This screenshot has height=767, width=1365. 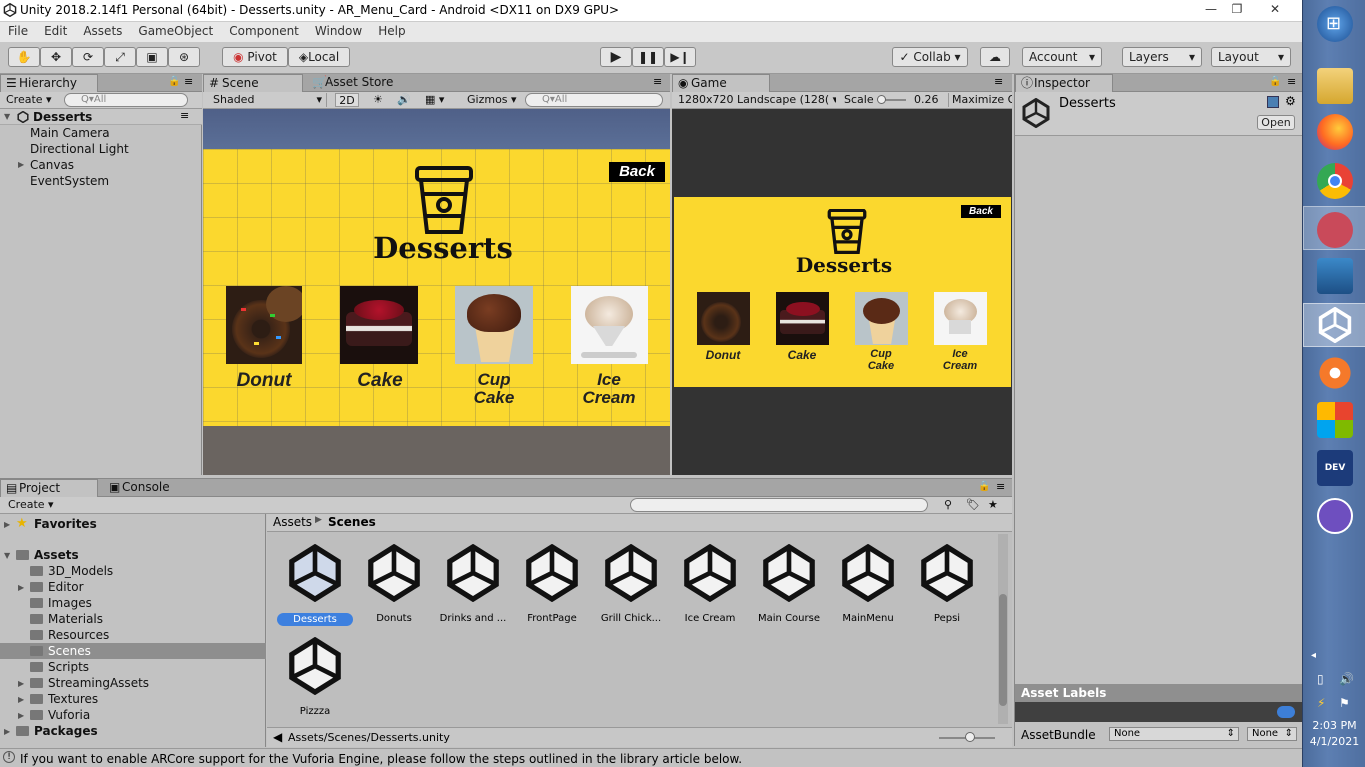 I want to click on hierarchy-item-canvas: Canvas, so click(x=52, y=165).